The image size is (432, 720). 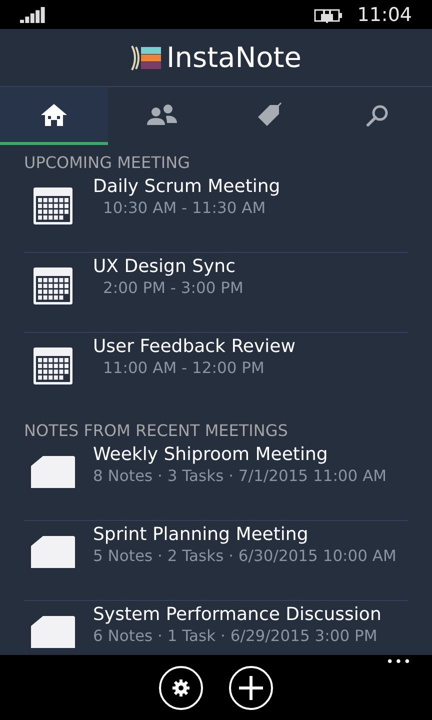 I want to click on add-icon, so click(x=251, y=688).